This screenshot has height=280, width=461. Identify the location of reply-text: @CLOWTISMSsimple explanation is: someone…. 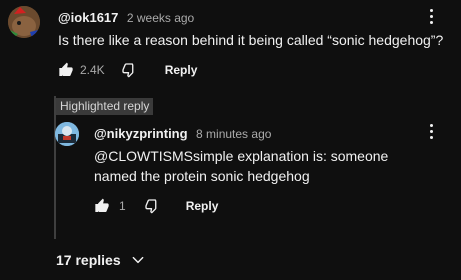
(241, 166).